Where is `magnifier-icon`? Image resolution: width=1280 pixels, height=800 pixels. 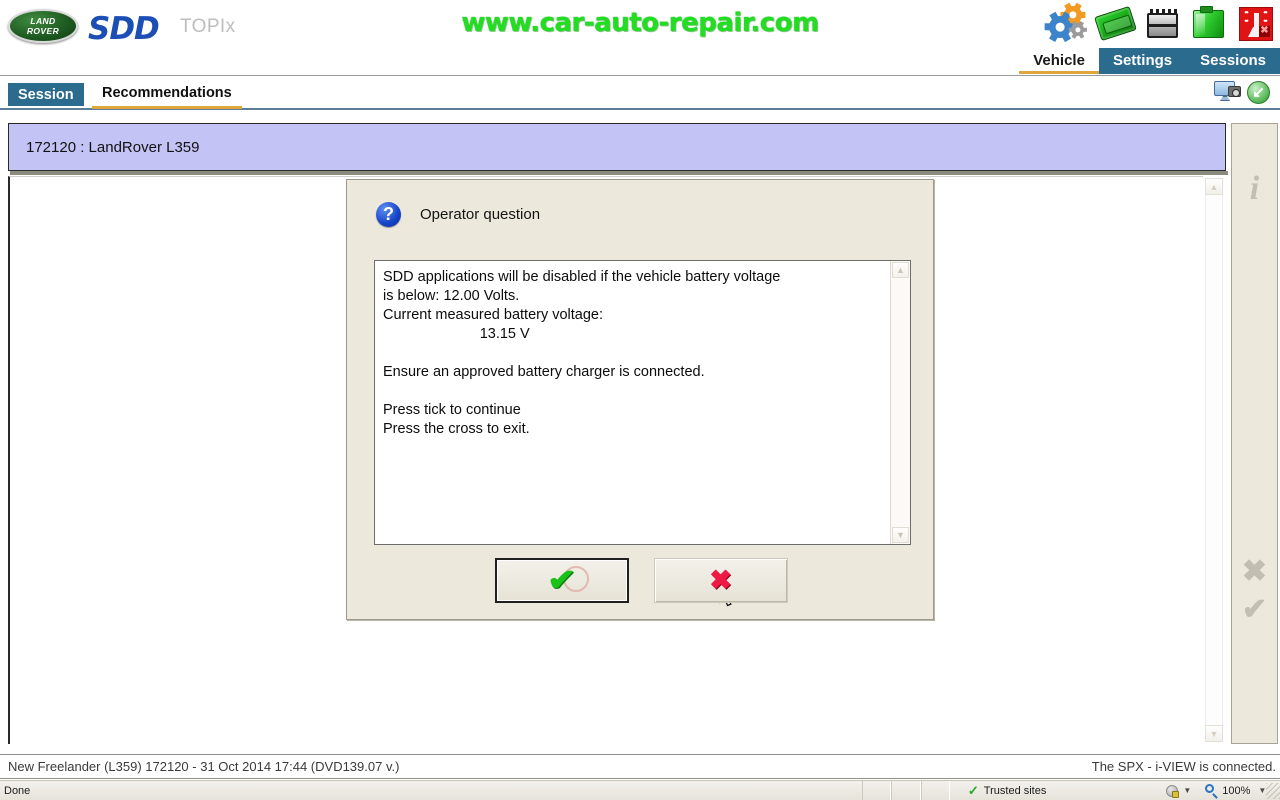
magnifier-icon is located at coordinates (1212, 791).